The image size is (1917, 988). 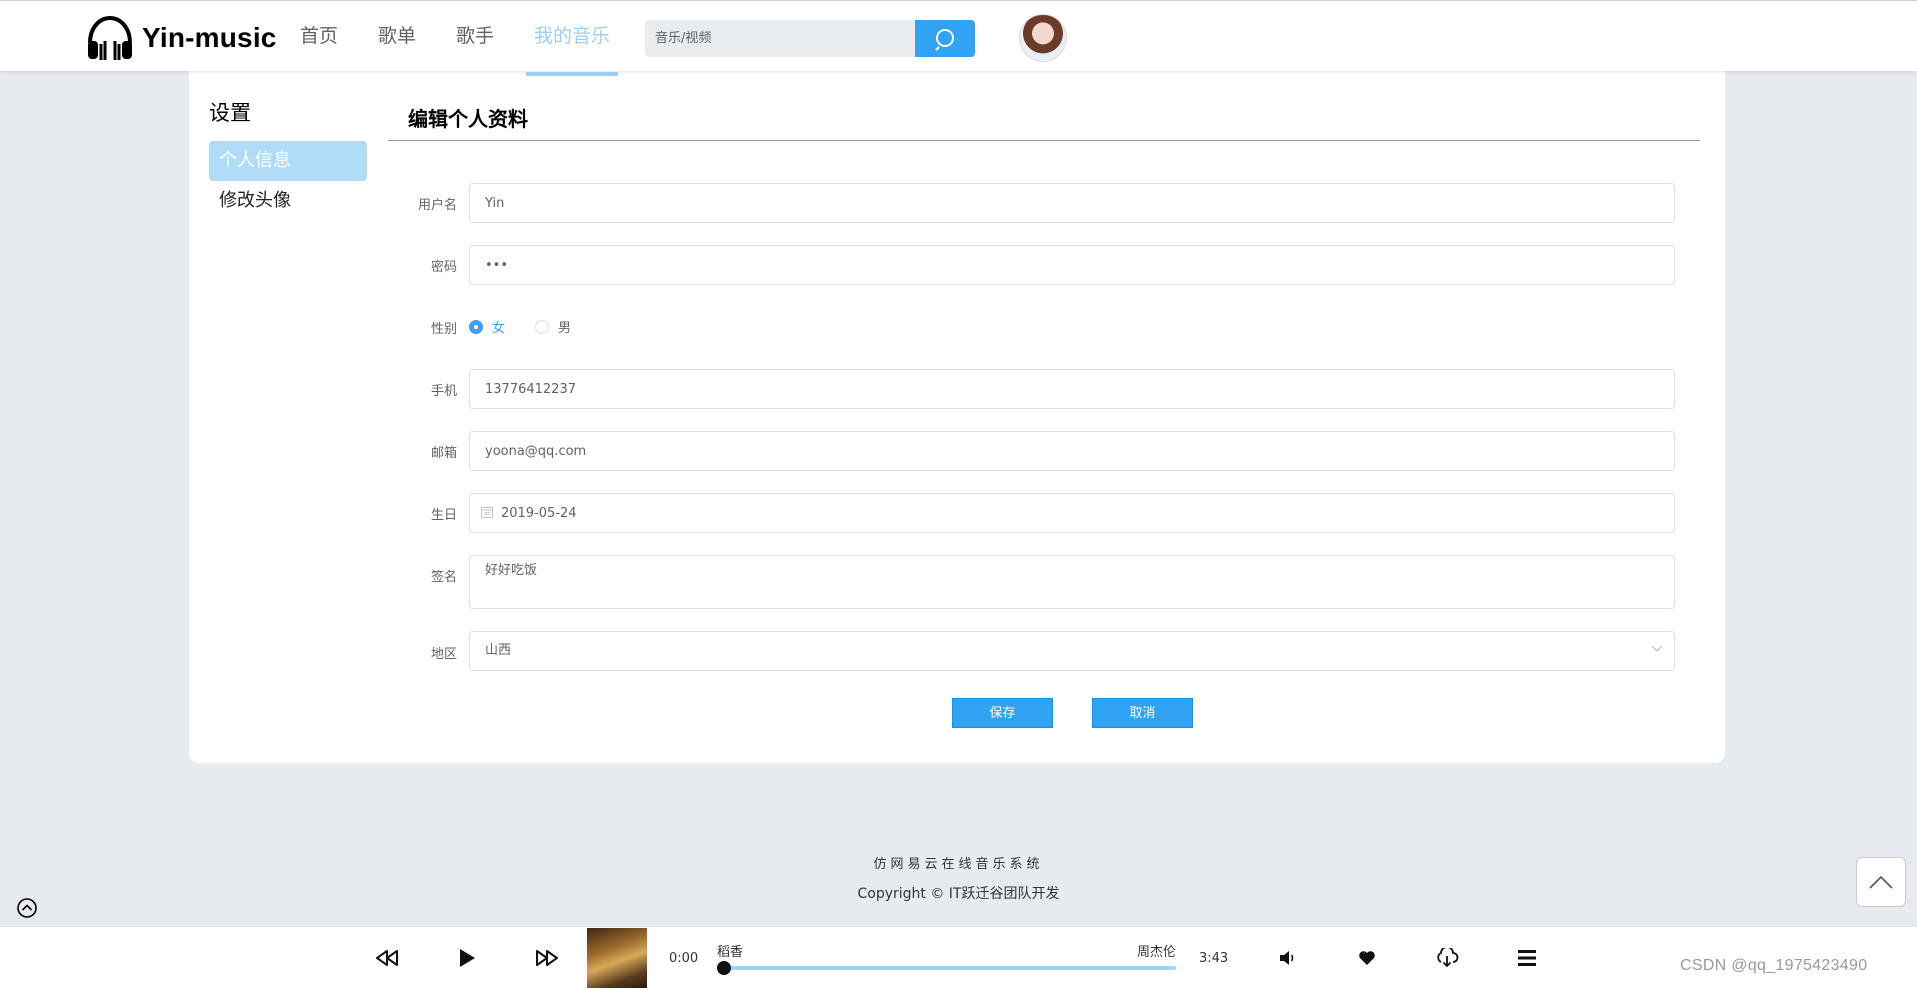 What do you see at coordinates (476, 326) in the screenshot?
I see `radio-checked-icon` at bounding box center [476, 326].